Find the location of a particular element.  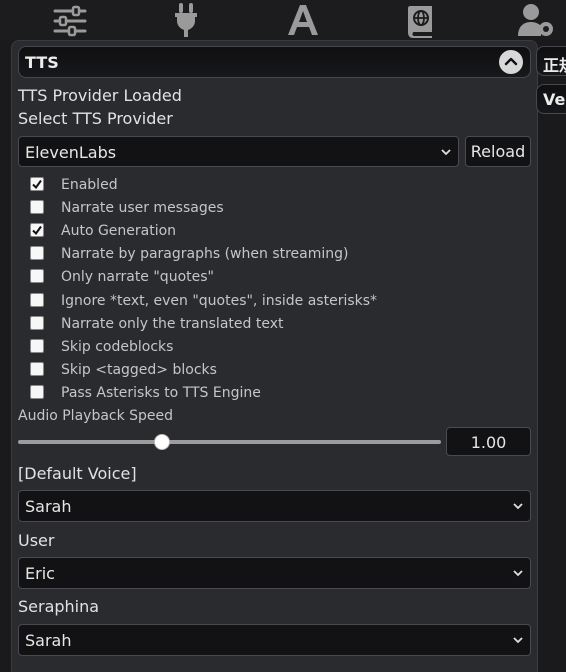

option-row: Narrate by paragraphs (when streaming) is located at coordinates (270, 254).